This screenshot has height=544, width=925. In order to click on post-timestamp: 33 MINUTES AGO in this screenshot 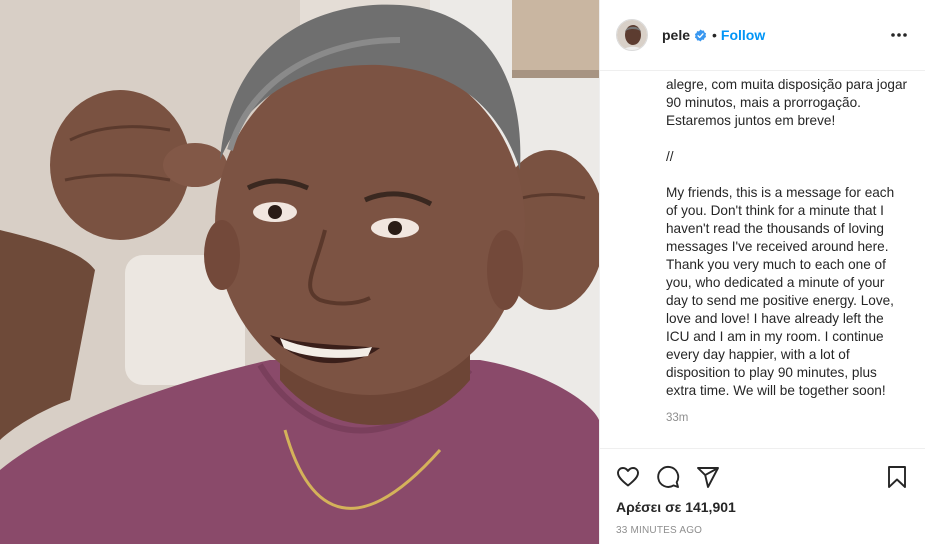, I will do `click(762, 530)`.